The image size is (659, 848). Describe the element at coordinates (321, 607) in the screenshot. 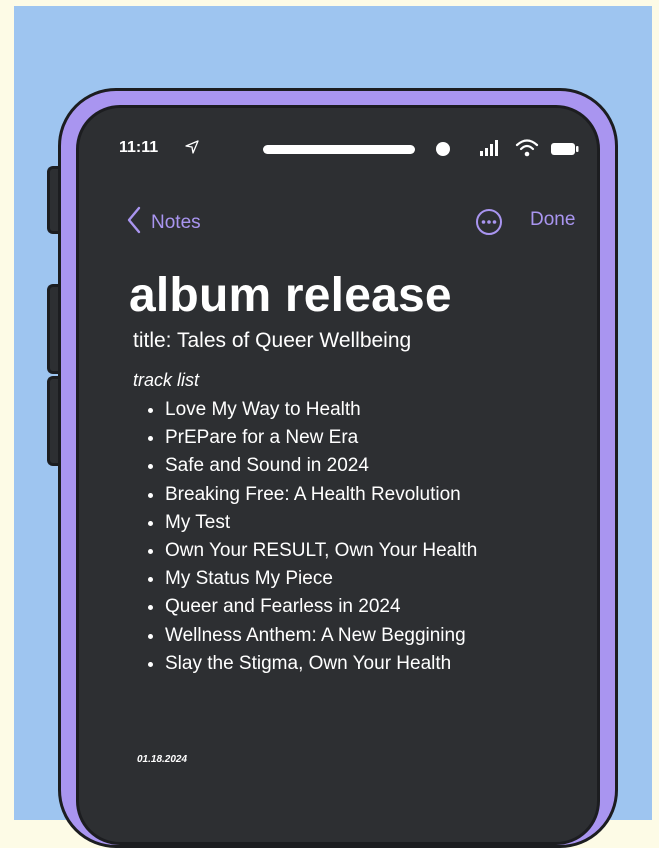

I see `list-item: Queer and Fearless in 2024` at that location.